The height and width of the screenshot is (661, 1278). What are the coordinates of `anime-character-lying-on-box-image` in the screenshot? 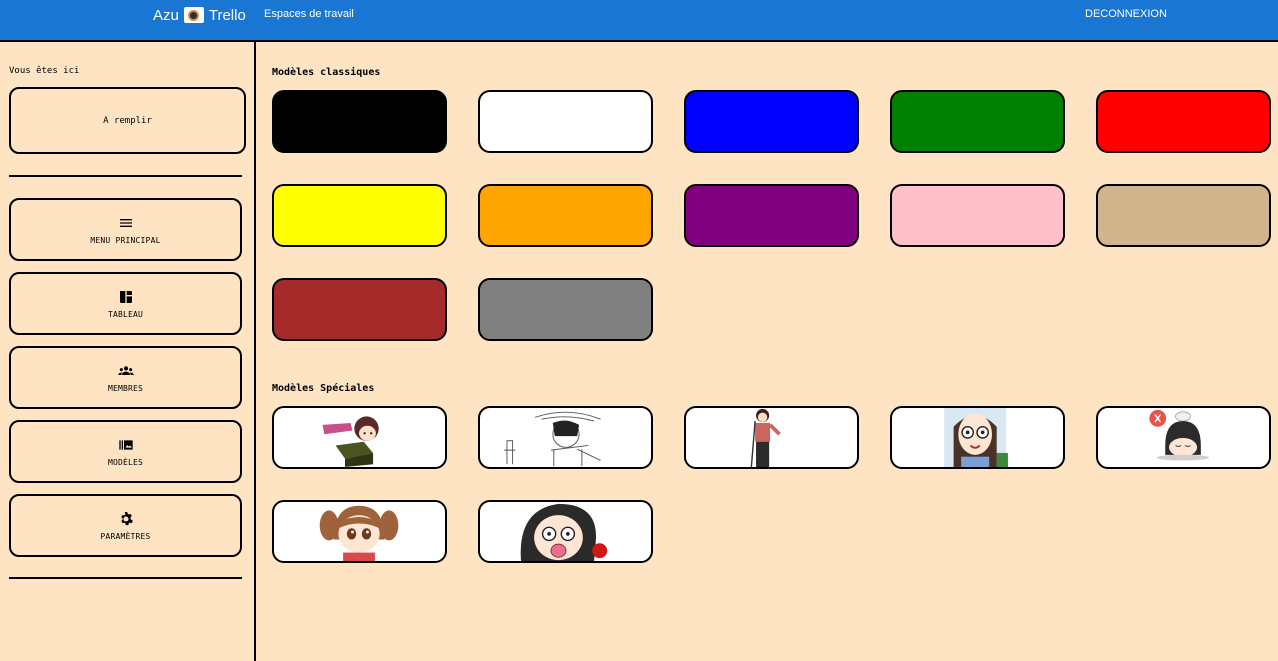 It's located at (350, 441).